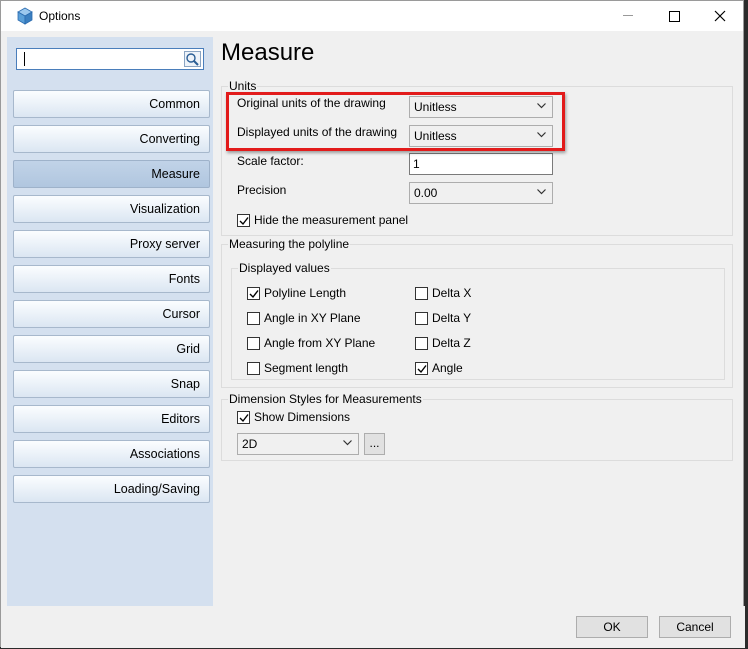 The width and height of the screenshot is (748, 649). What do you see at coordinates (111, 489) in the screenshot?
I see `sidebar-item-loading-saving: Loading/Saving` at bounding box center [111, 489].